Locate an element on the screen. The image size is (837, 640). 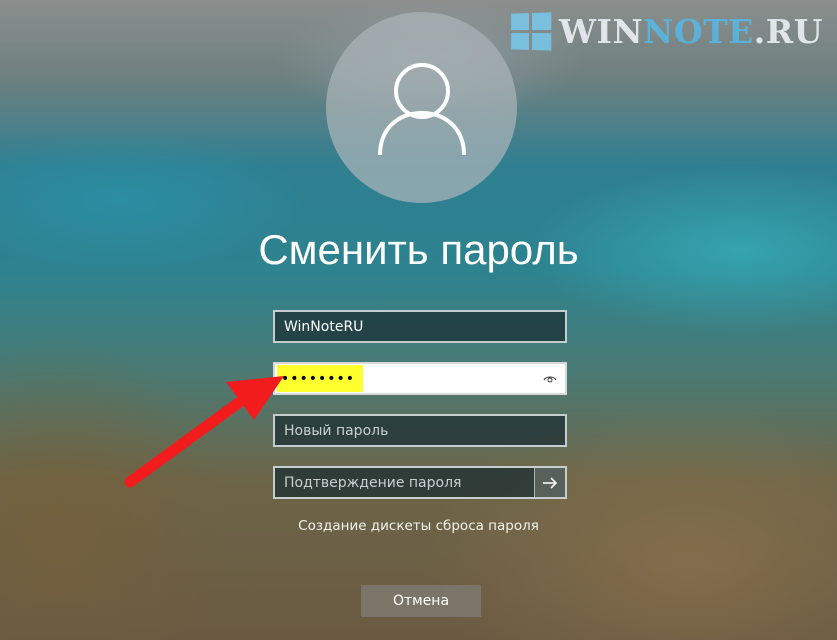
windows-logo-icon is located at coordinates (531, 31).